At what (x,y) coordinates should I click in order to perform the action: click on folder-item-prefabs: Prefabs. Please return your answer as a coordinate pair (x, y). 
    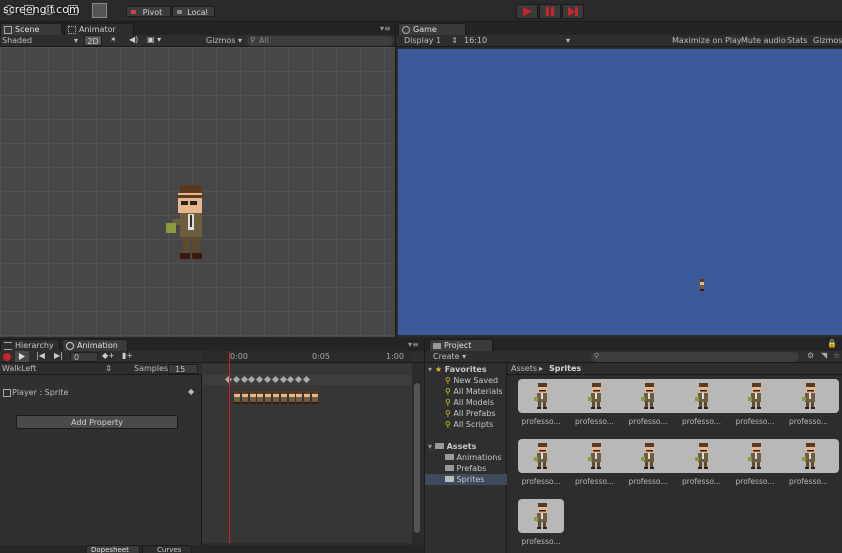
    Looking at the image, I should click on (465, 468).